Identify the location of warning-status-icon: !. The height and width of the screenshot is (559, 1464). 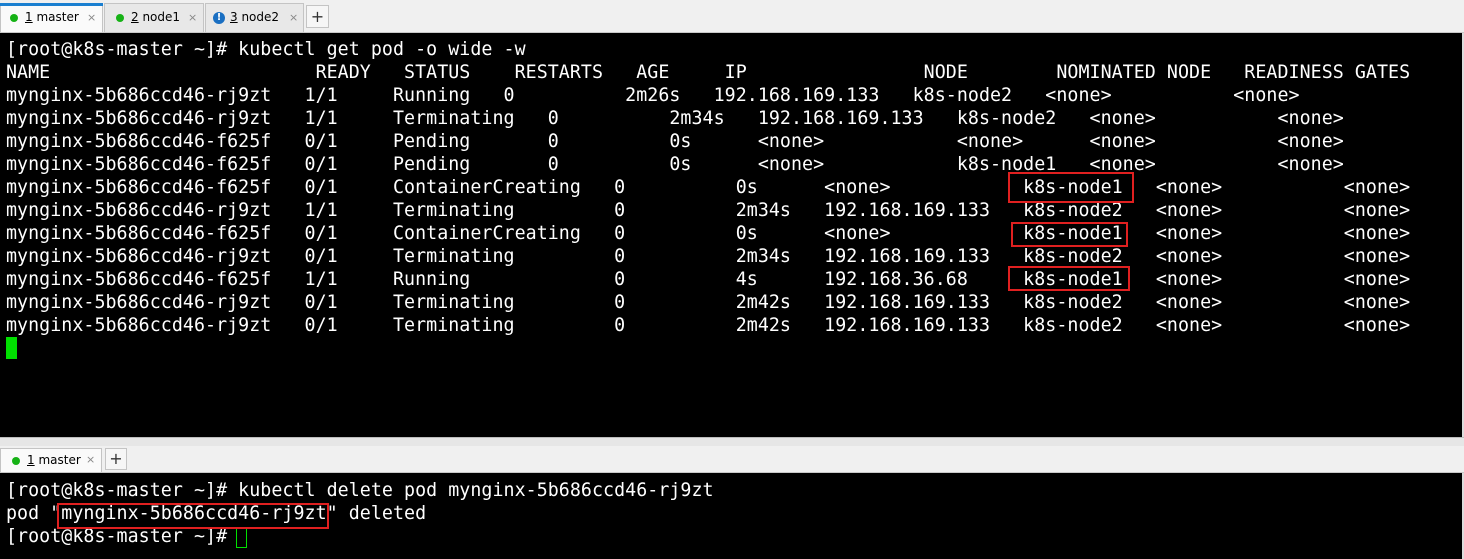
(219, 18).